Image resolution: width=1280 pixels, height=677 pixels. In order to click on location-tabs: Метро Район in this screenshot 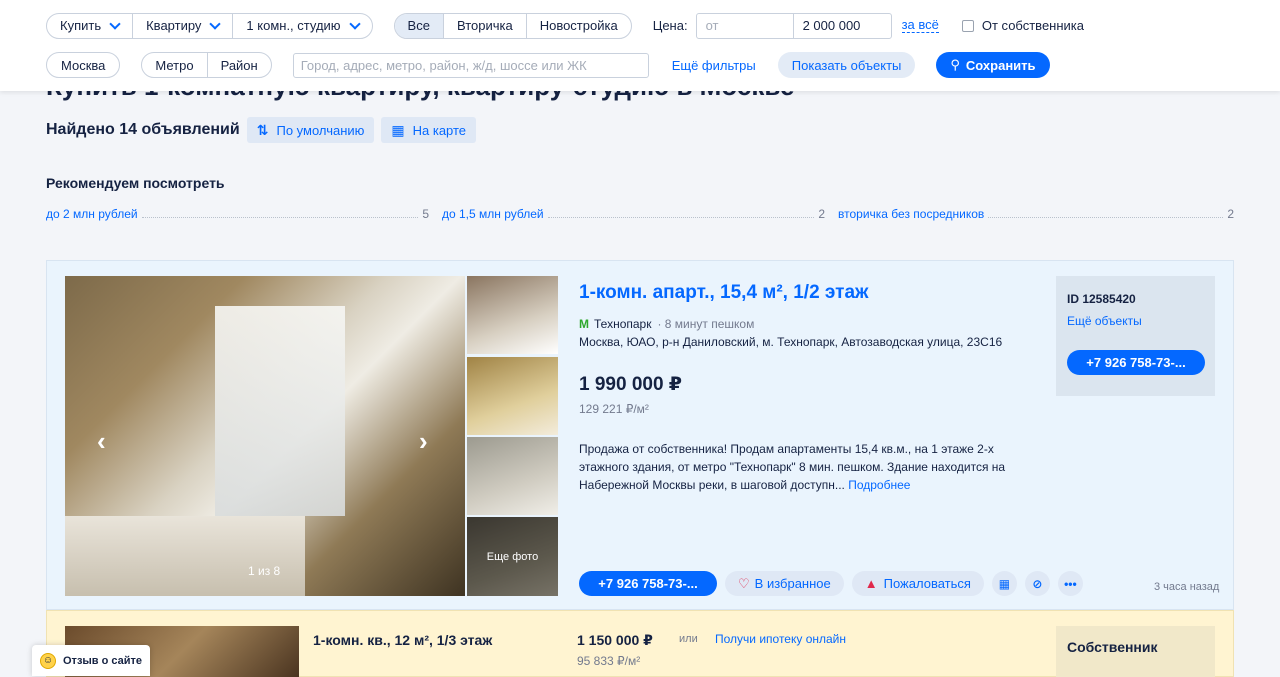, I will do `click(206, 65)`.